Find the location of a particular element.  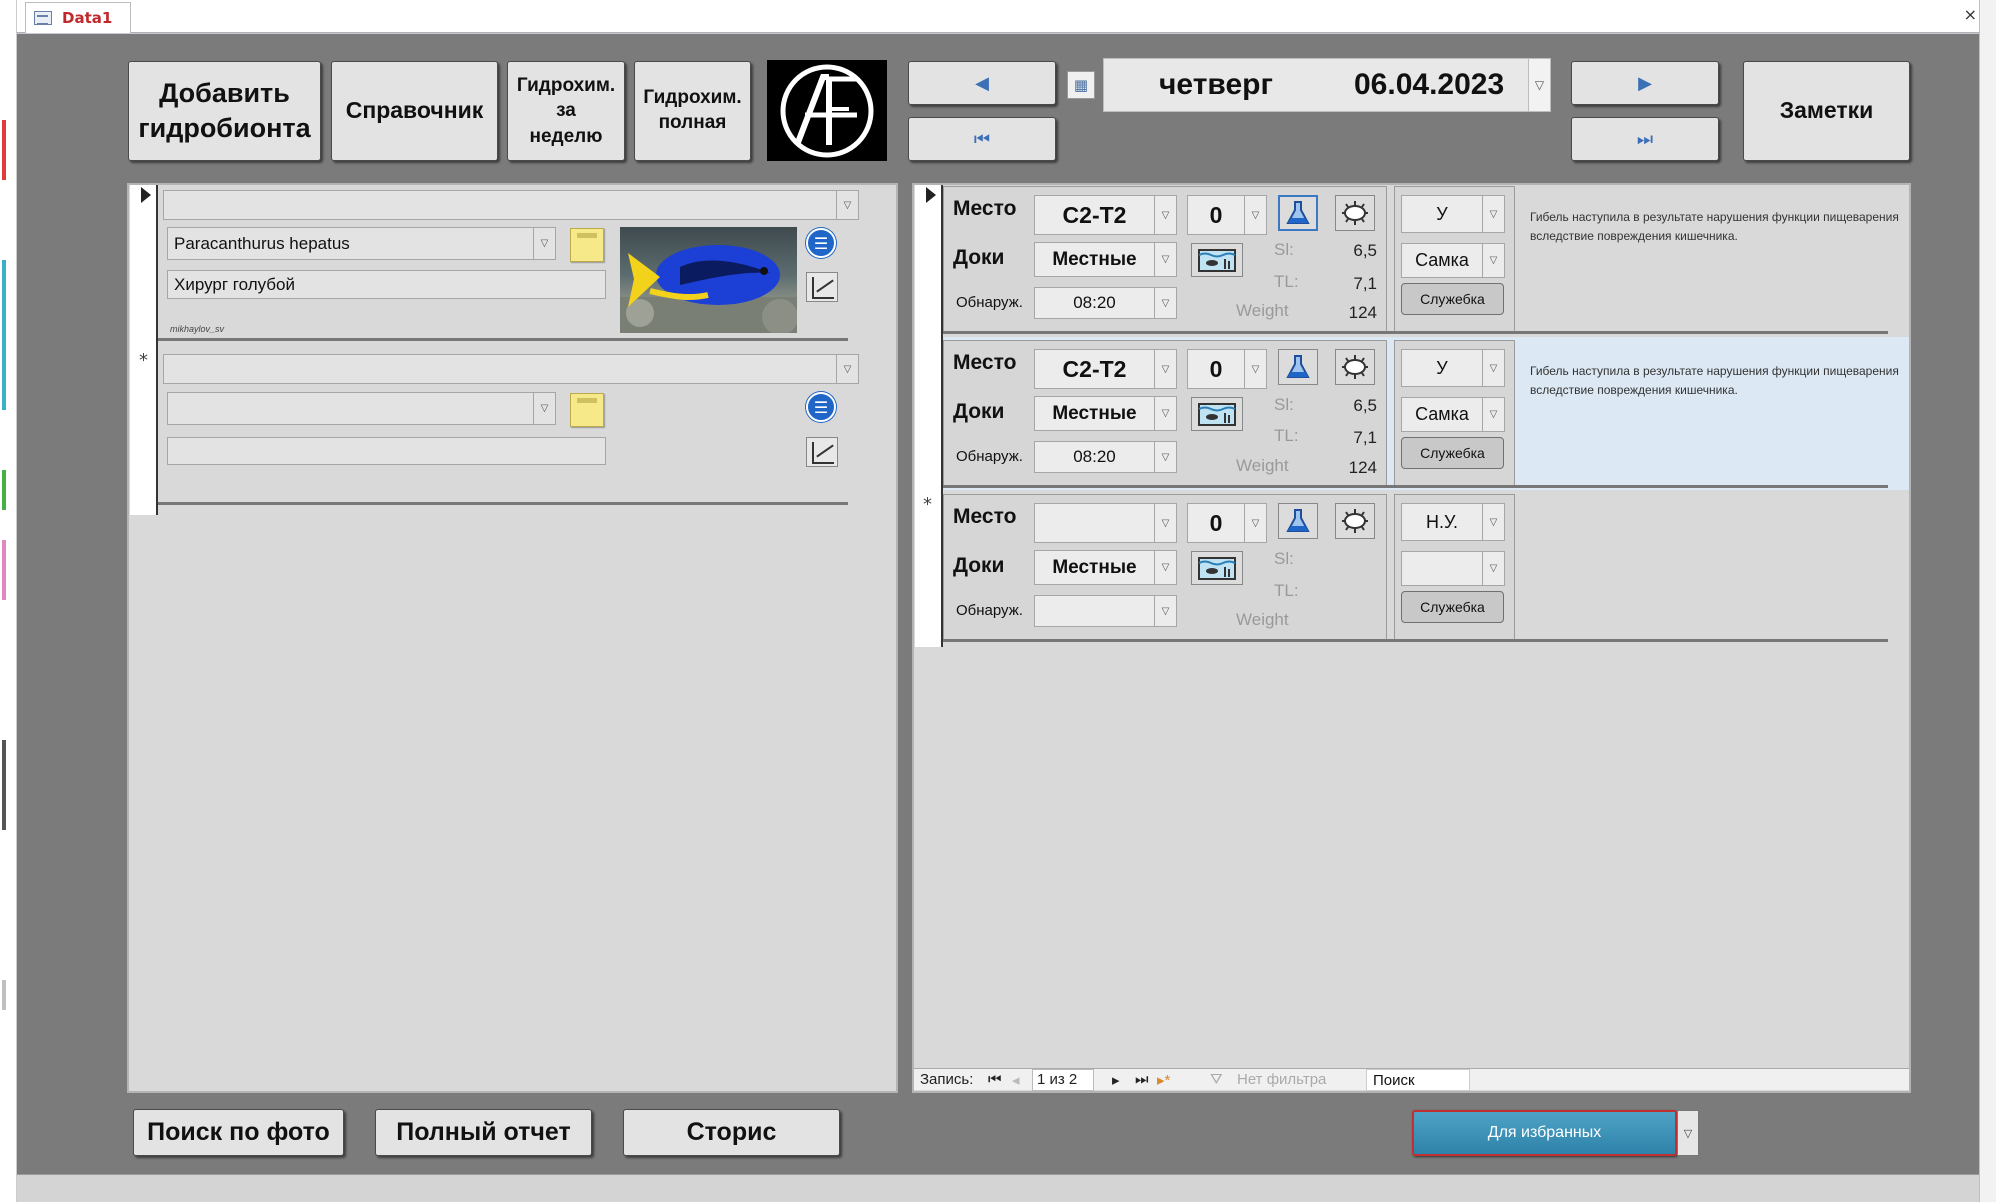

first-record-nav-icon: ⏮ is located at coordinates (995, 1079).